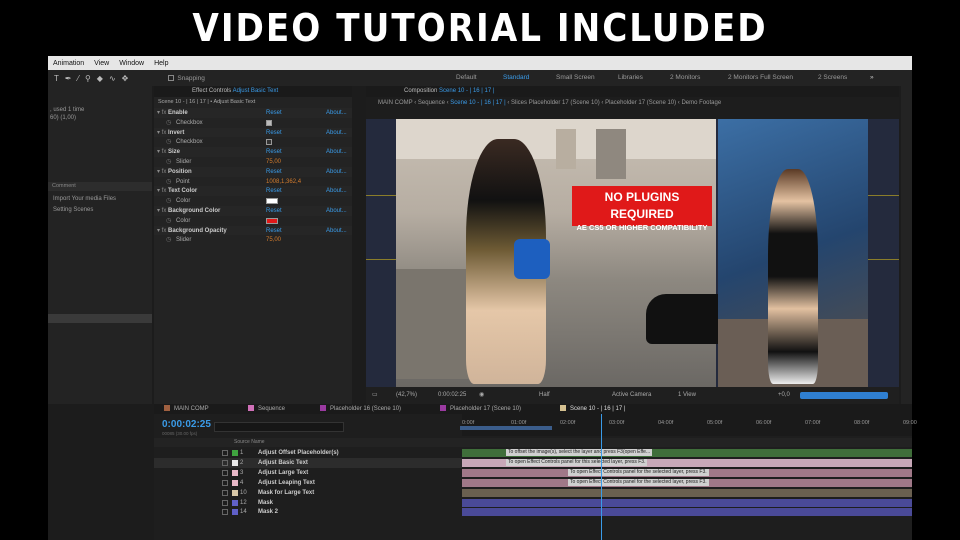  What do you see at coordinates (375, 395) in the screenshot?
I see `monitor-icon: ▭` at bounding box center [375, 395].